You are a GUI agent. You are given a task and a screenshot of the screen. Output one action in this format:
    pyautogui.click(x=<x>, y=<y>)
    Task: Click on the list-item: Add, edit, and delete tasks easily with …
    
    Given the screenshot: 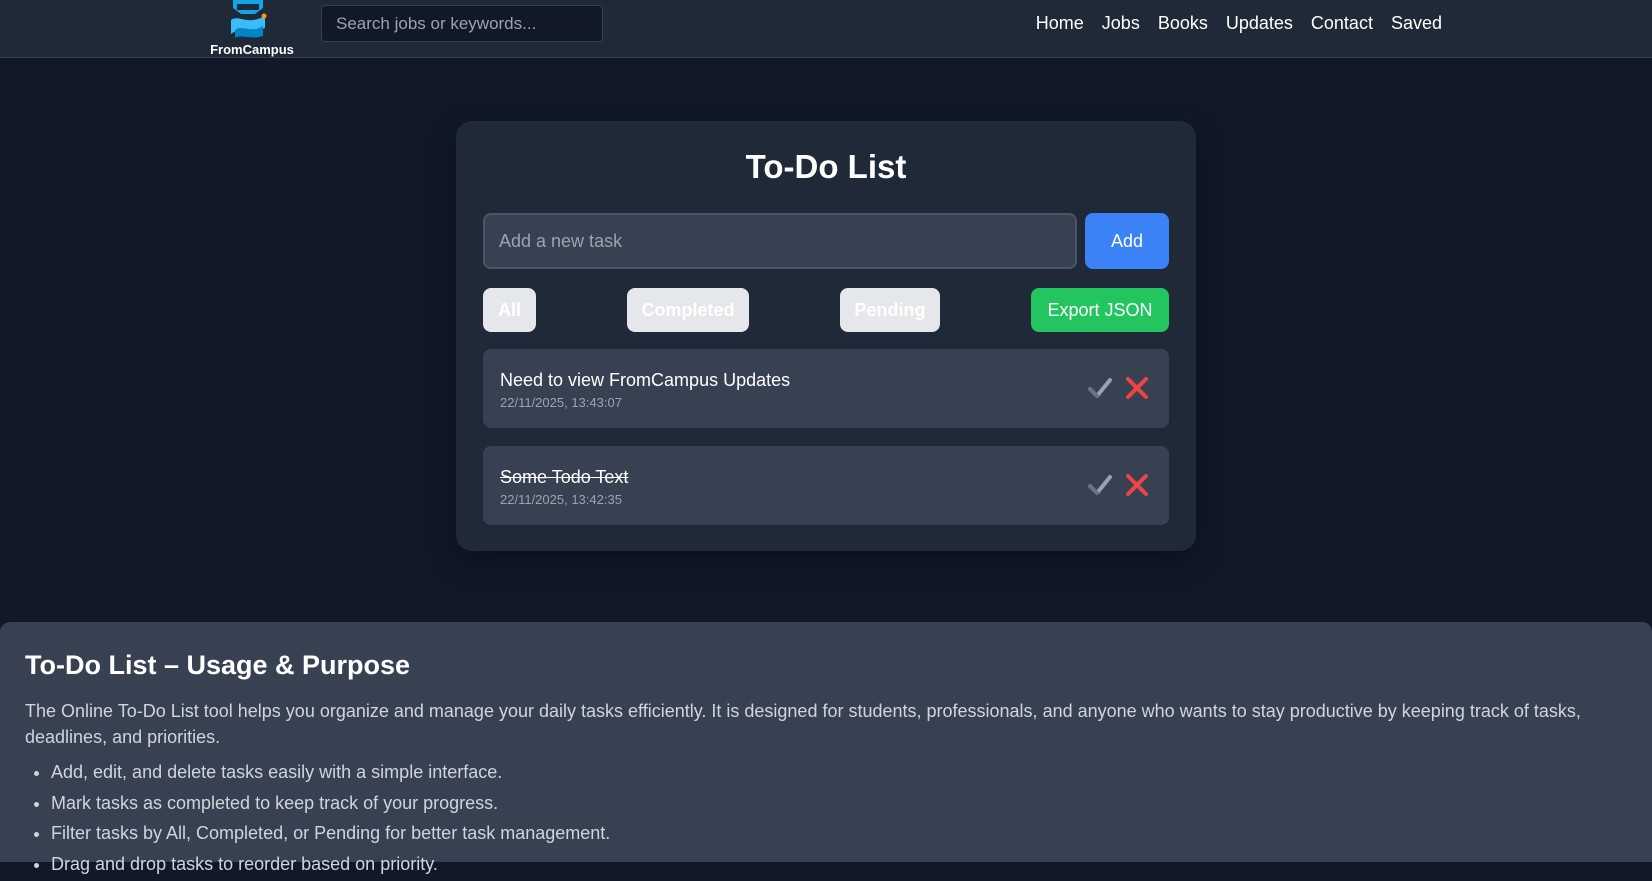 What is the action you would take?
    pyautogui.click(x=801, y=774)
    